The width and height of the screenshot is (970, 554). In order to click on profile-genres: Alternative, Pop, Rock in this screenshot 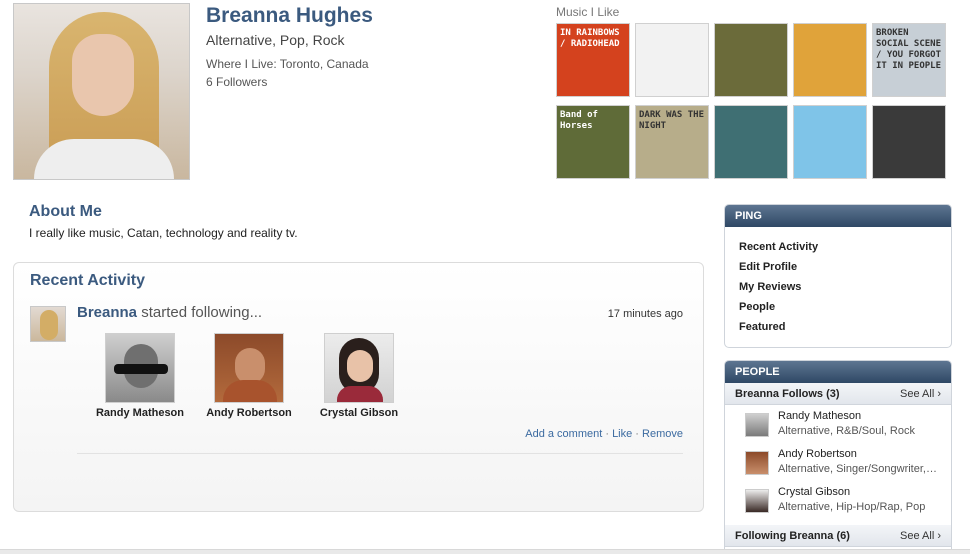, I will do `click(275, 40)`.